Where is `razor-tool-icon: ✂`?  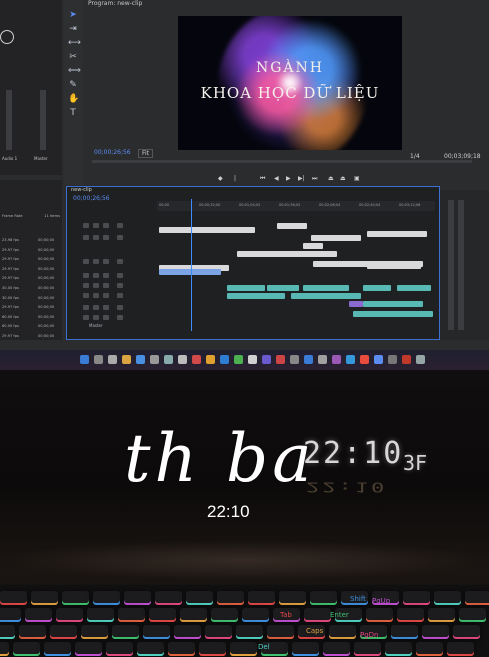 razor-tool-icon: ✂ is located at coordinates (73, 57).